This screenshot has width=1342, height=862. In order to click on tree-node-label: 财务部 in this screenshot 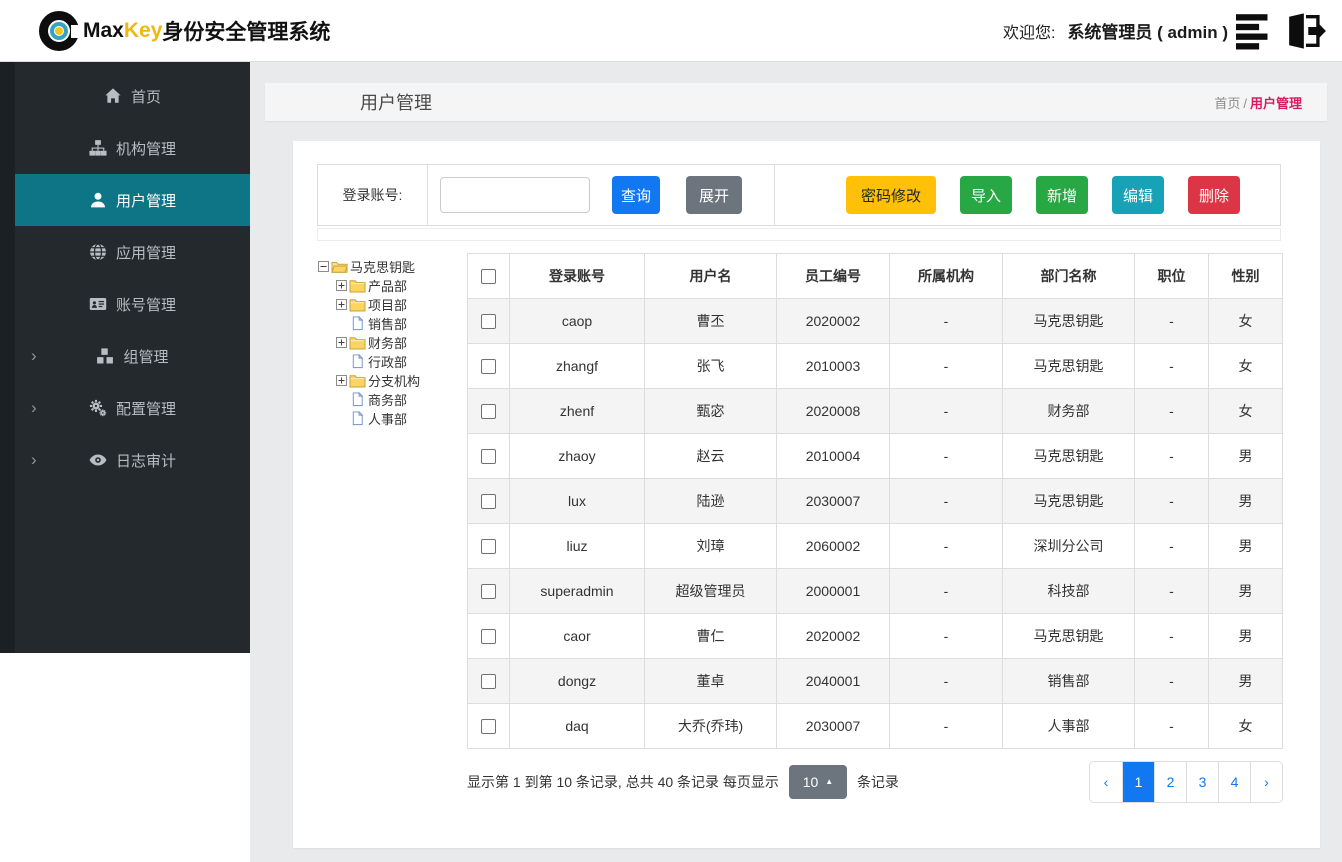, I will do `click(388, 343)`.